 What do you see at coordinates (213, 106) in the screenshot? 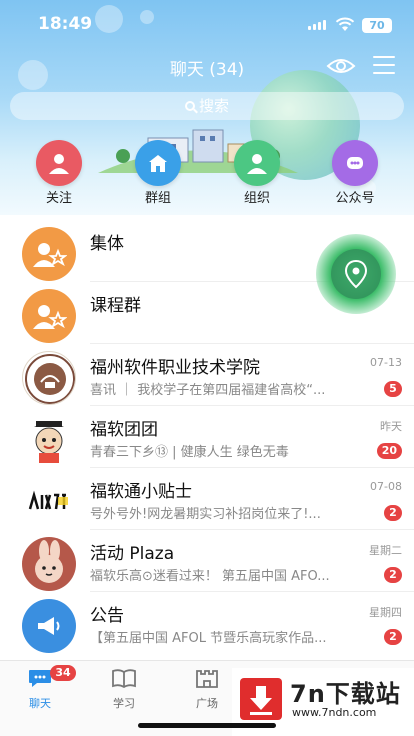
I see `search-placeholder: 搜索` at bounding box center [213, 106].